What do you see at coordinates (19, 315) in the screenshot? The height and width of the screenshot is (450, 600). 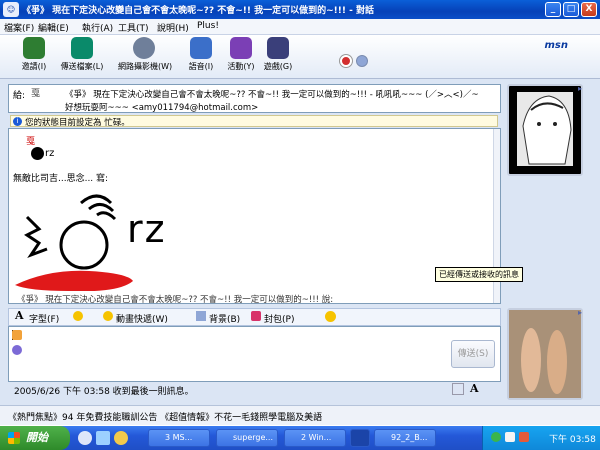 I see `font-icon: A` at bounding box center [19, 315].